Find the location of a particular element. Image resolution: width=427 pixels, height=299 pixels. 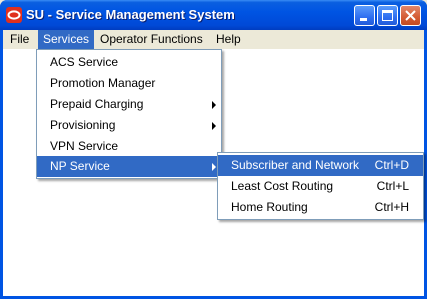

minimize-icon is located at coordinates (363, 19).